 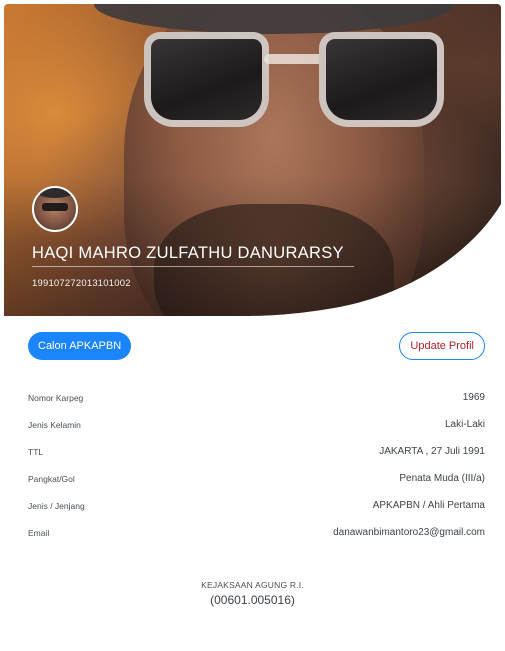 What do you see at coordinates (256, 451) in the screenshot?
I see `detail-row-ttl: TTL JAKARTA , 27 Juli 1991` at bounding box center [256, 451].